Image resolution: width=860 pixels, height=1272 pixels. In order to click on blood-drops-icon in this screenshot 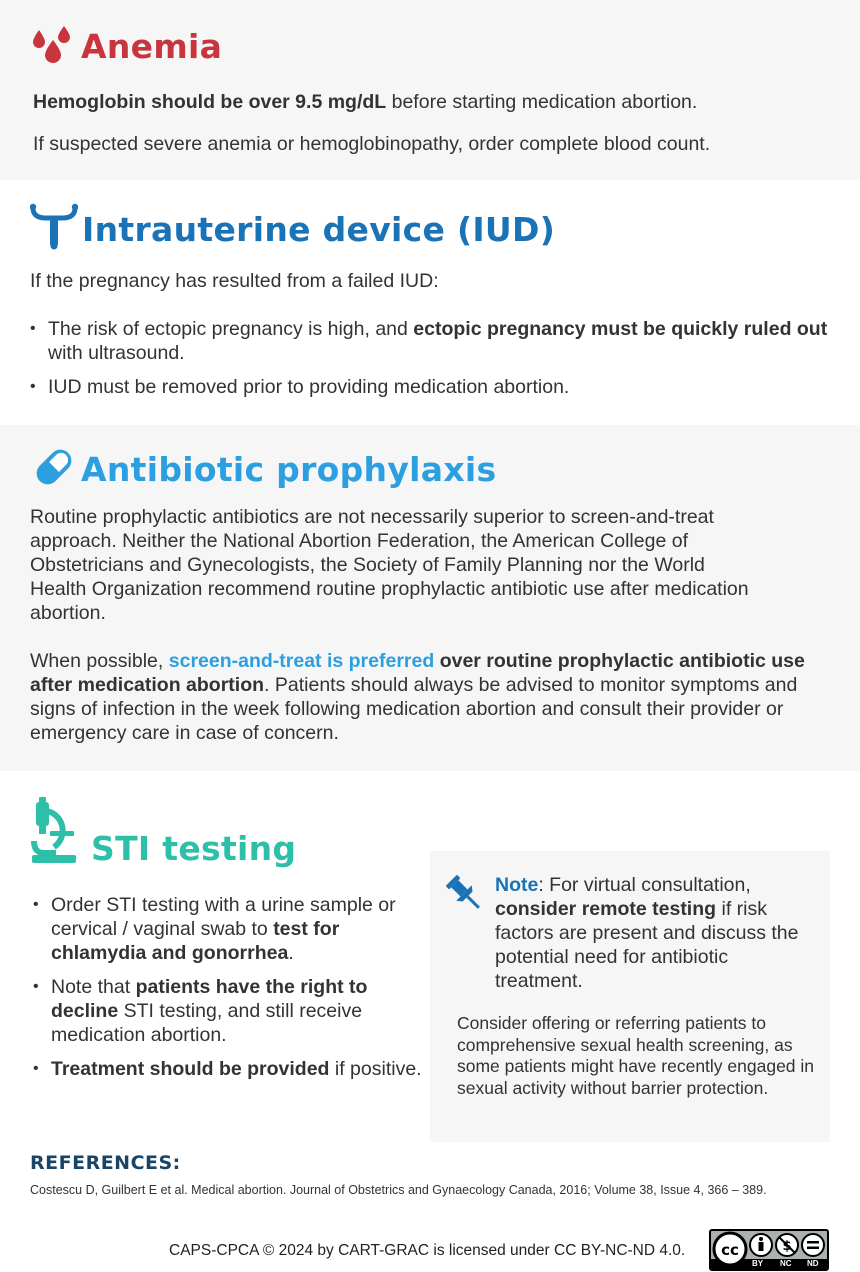, I will do `click(51, 44)`.